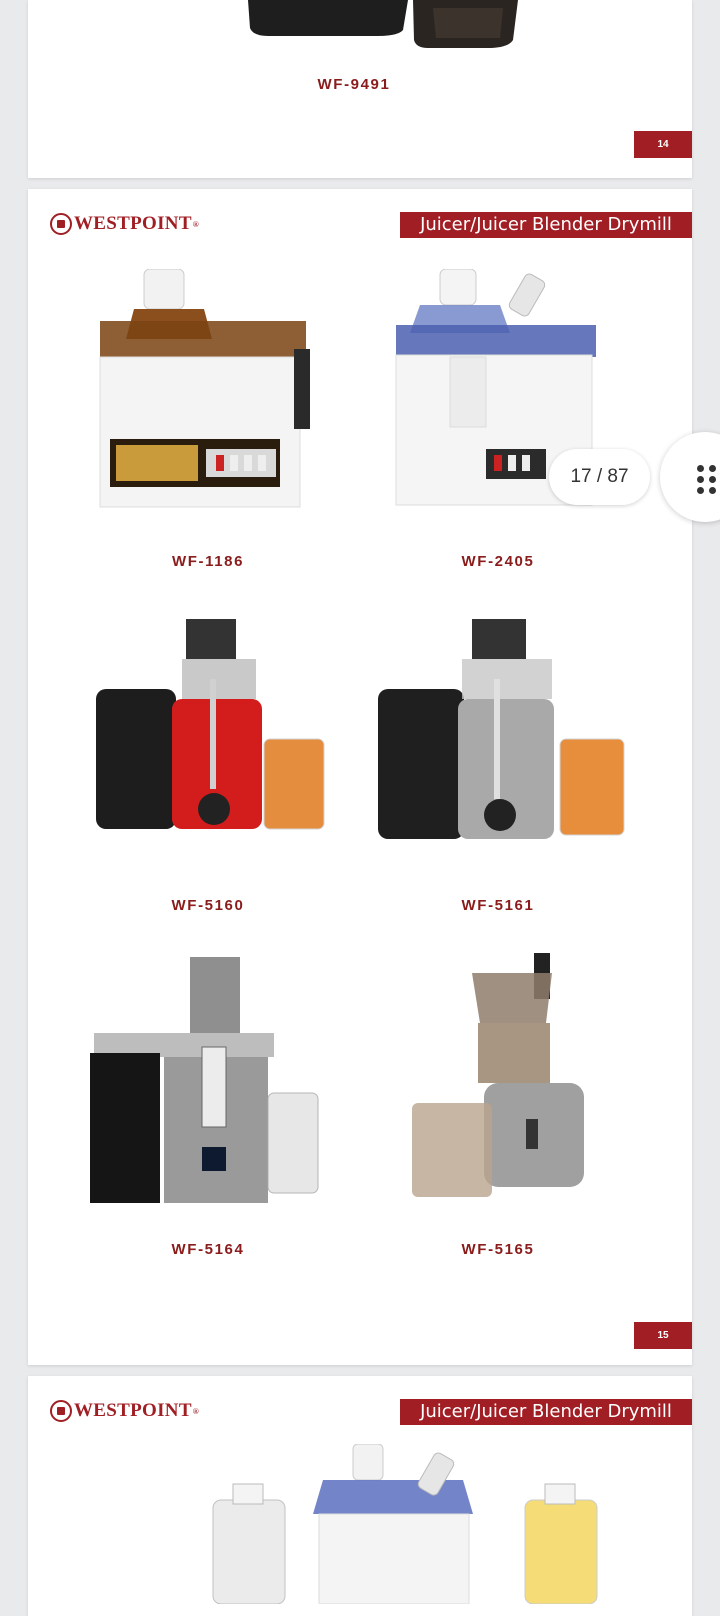  What do you see at coordinates (498, 905) in the screenshot?
I see `model-label: WF-5161` at bounding box center [498, 905].